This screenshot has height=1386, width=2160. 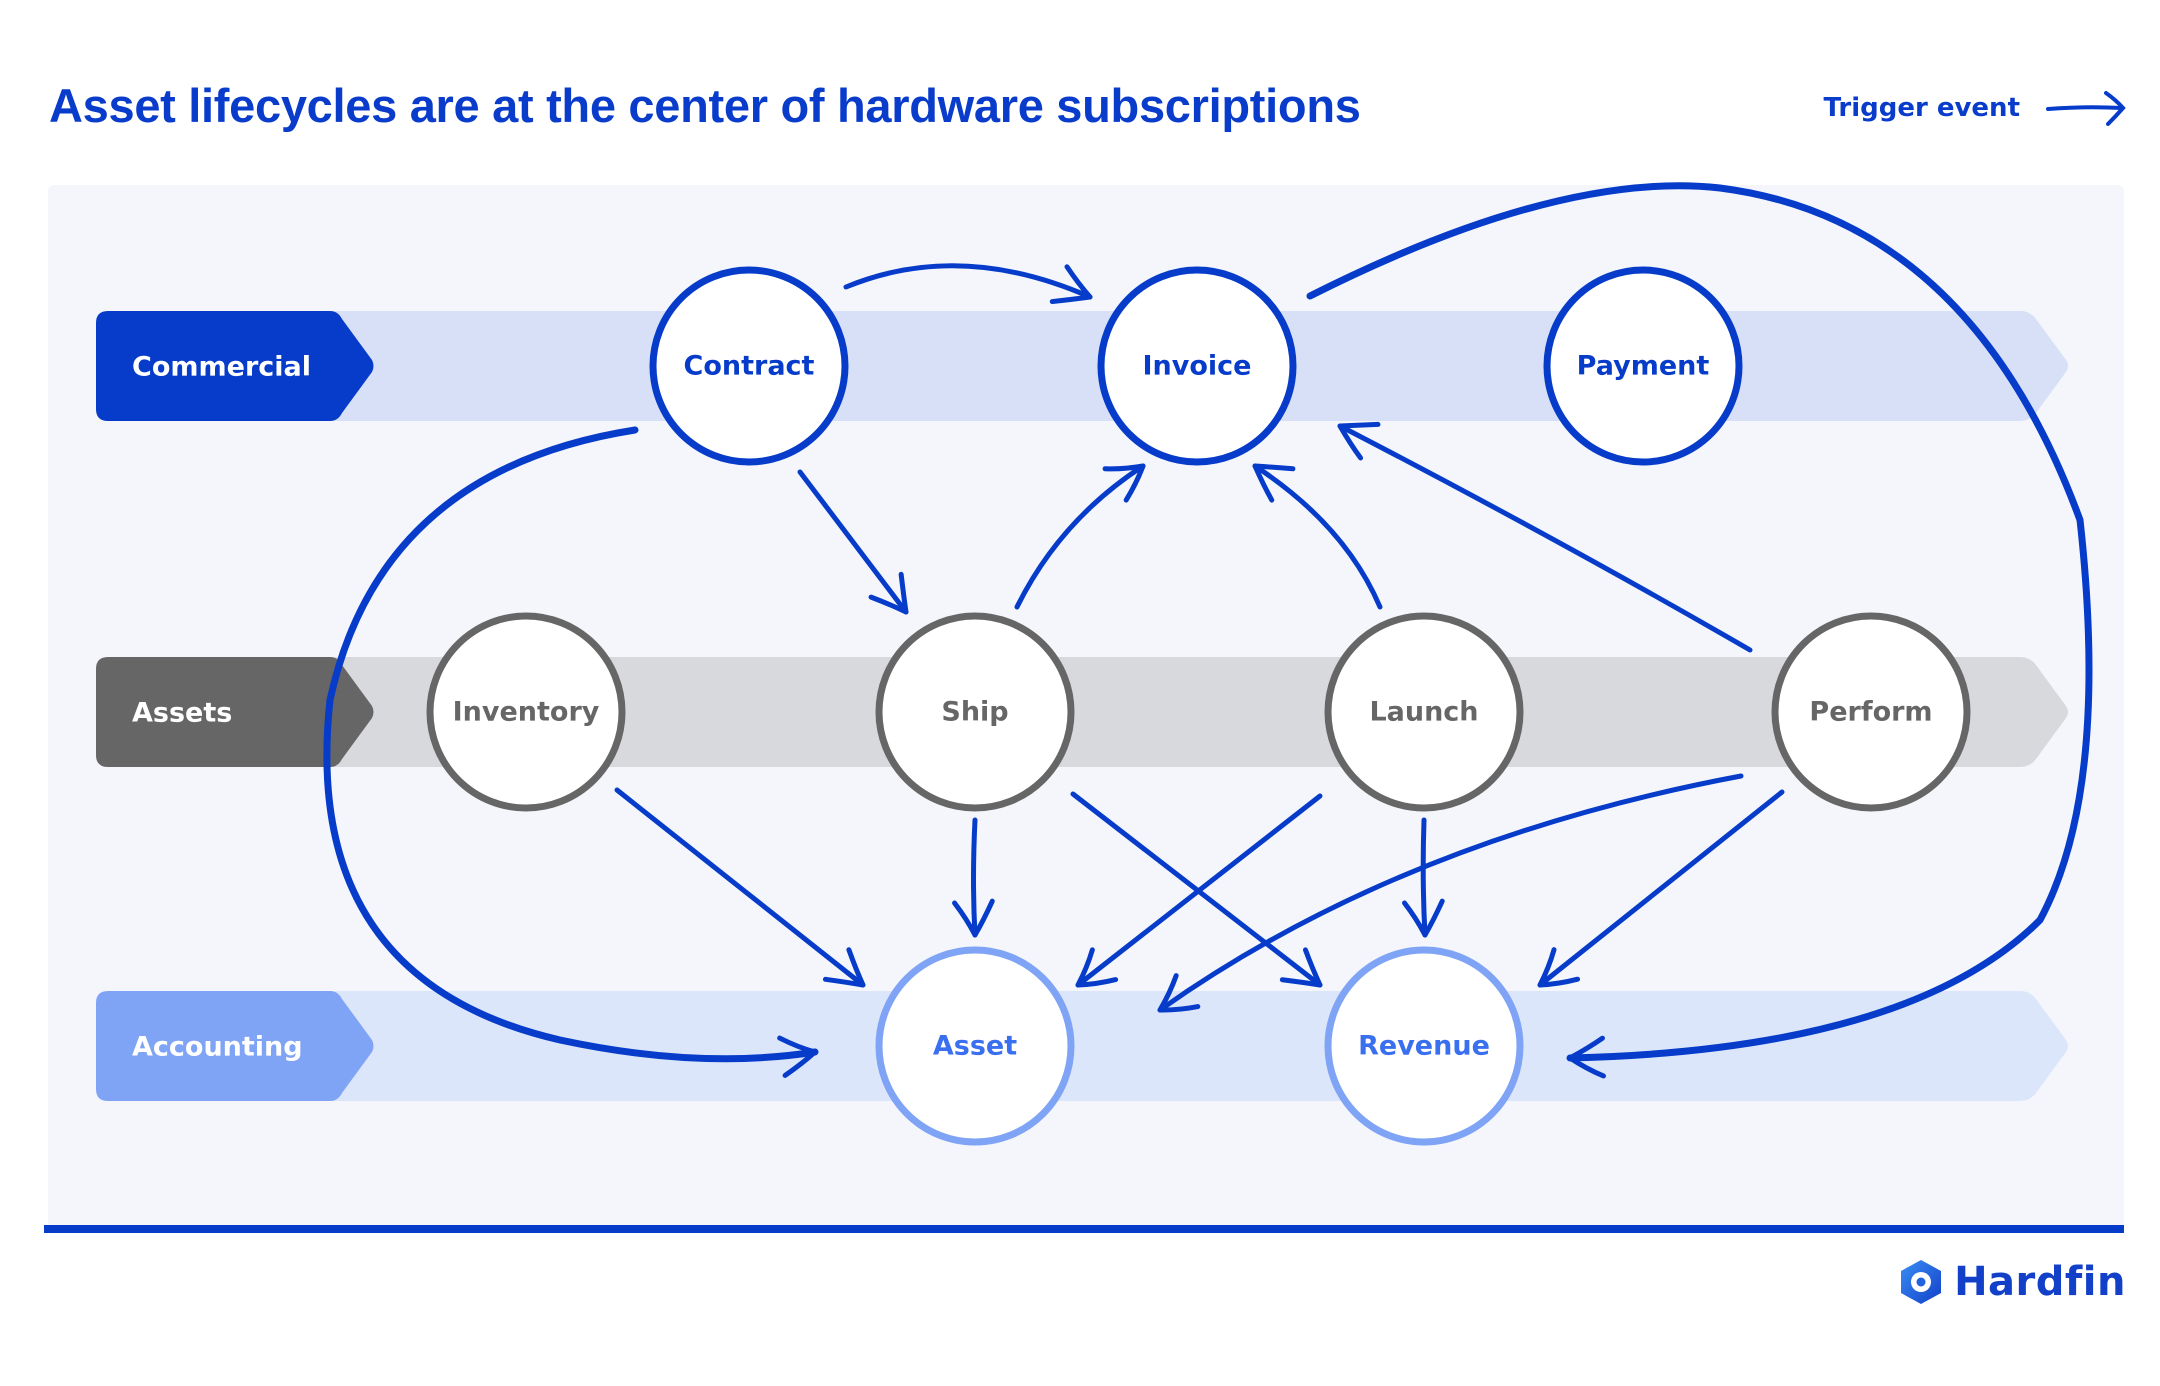 I want to click on edge-launch-to-invoice, so click(x=1317, y=536).